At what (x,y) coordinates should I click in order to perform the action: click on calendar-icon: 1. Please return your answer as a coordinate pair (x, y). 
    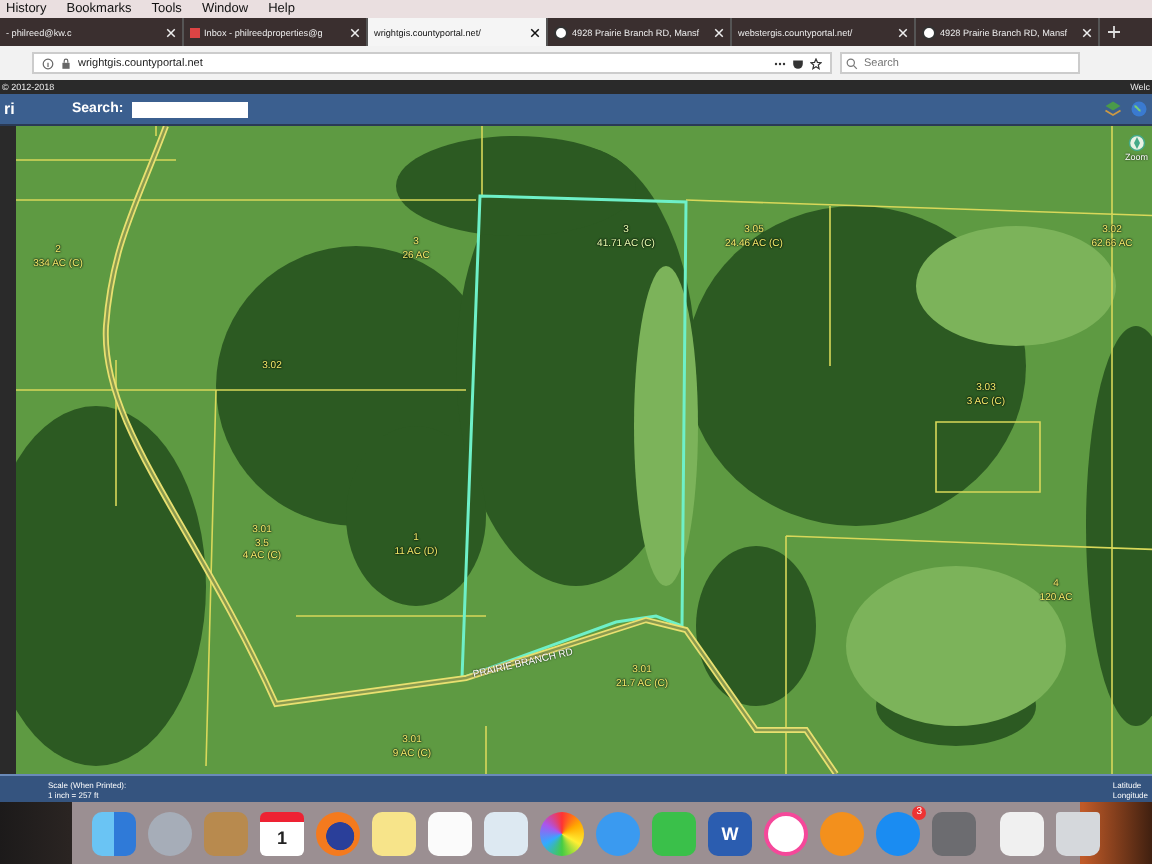
    Looking at the image, I should click on (282, 833).